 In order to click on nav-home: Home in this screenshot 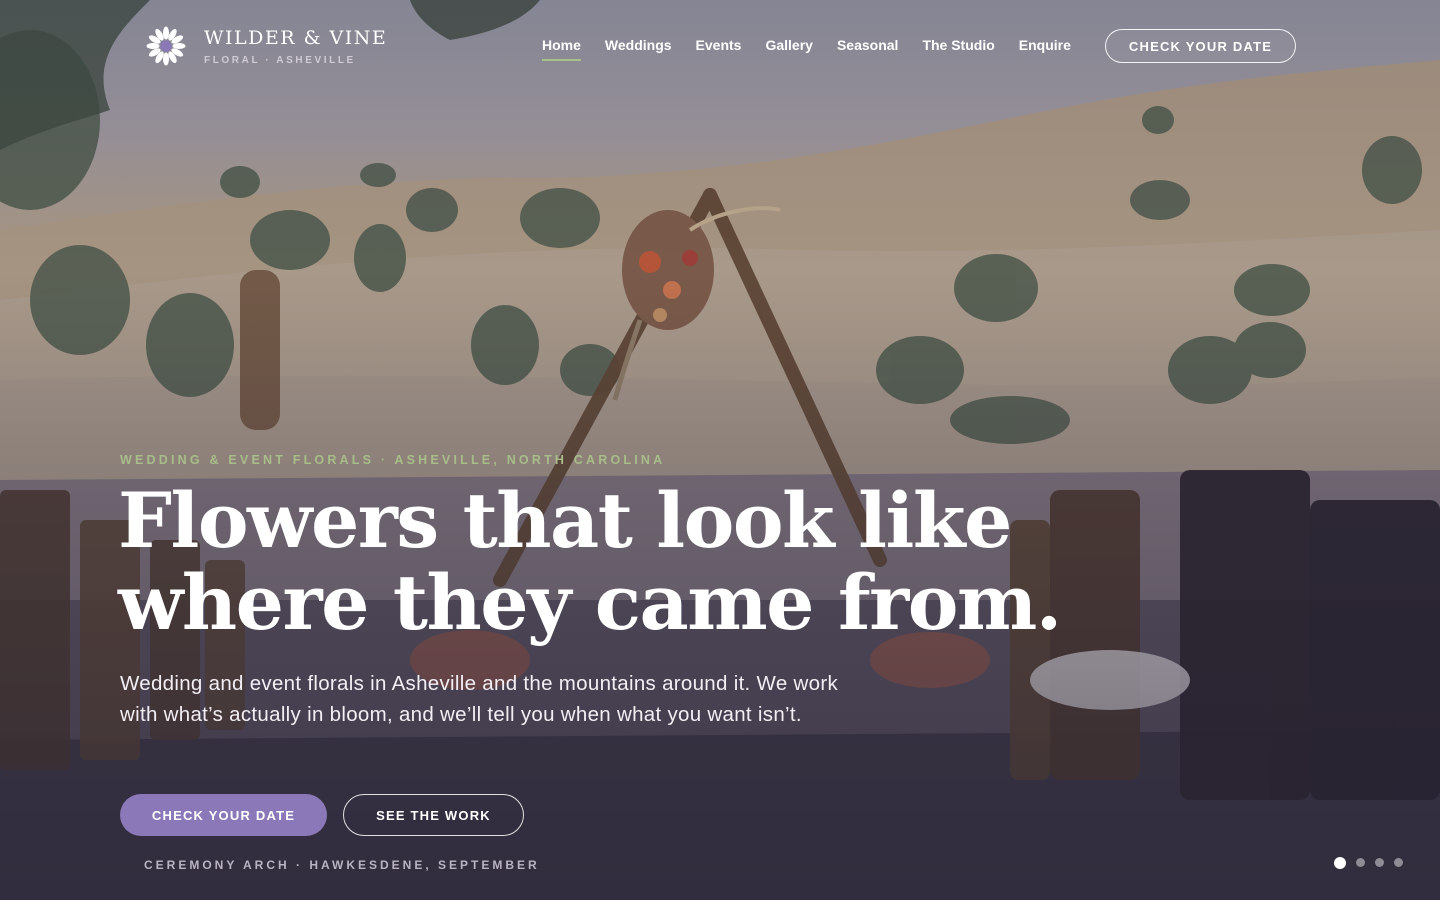, I will do `click(561, 49)`.